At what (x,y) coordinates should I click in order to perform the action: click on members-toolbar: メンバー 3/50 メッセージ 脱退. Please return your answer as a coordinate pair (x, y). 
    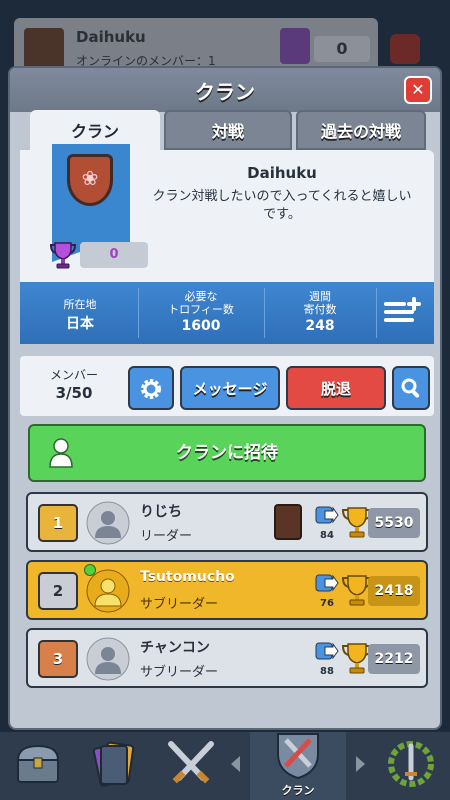
    Looking at the image, I should click on (227, 386).